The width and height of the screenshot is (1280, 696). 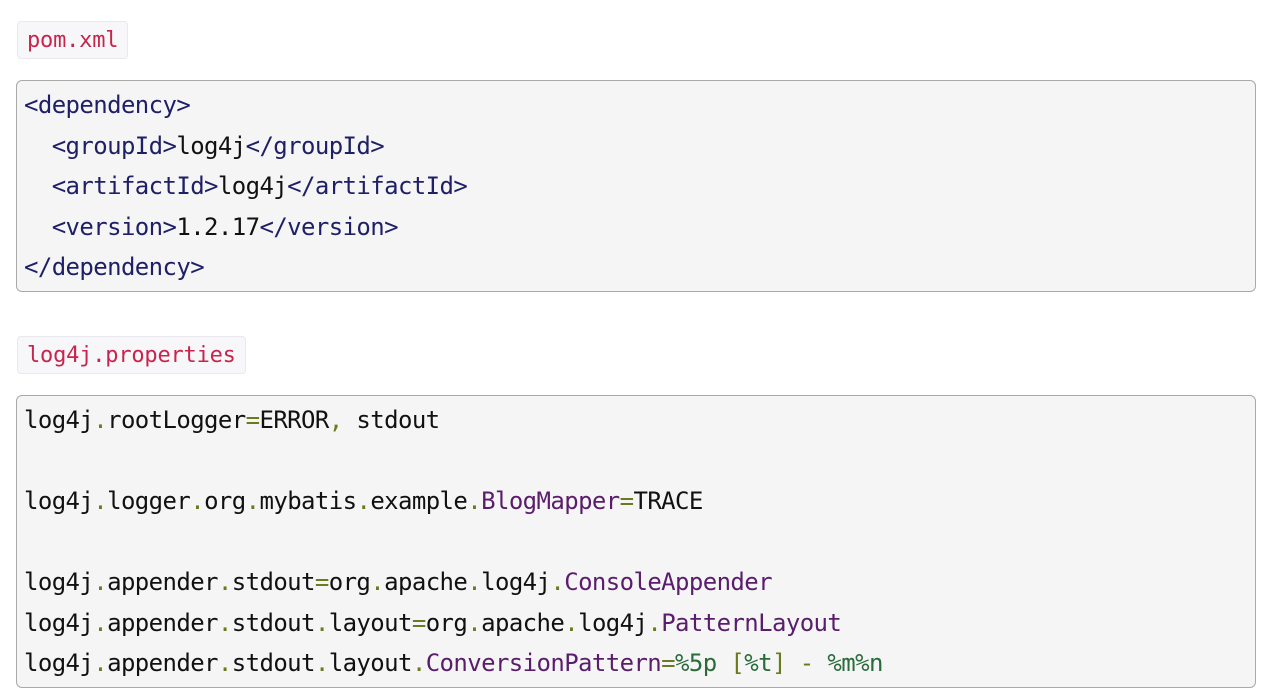 I want to click on xml-close-tag: </version>, so click(x=328, y=226).